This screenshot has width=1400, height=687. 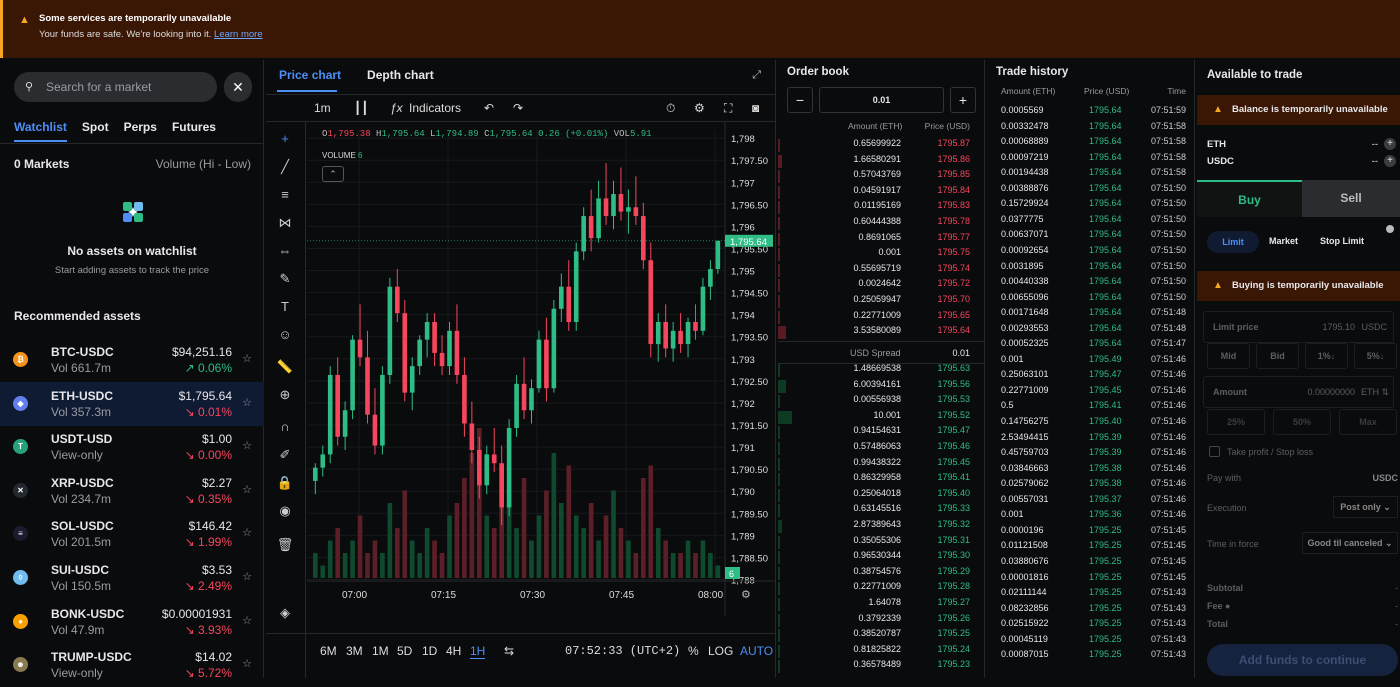 What do you see at coordinates (1302, 422) in the screenshot?
I see `amount-pct-1: 50%` at bounding box center [1302, 422].